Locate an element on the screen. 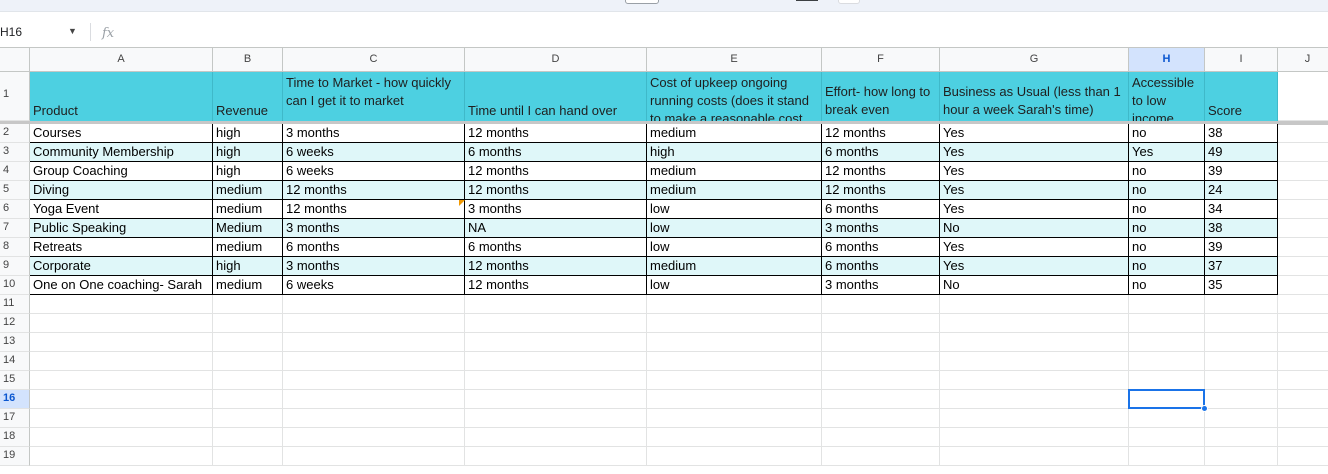  table-cell-upkeep: low is located at coordinates (734, 285).